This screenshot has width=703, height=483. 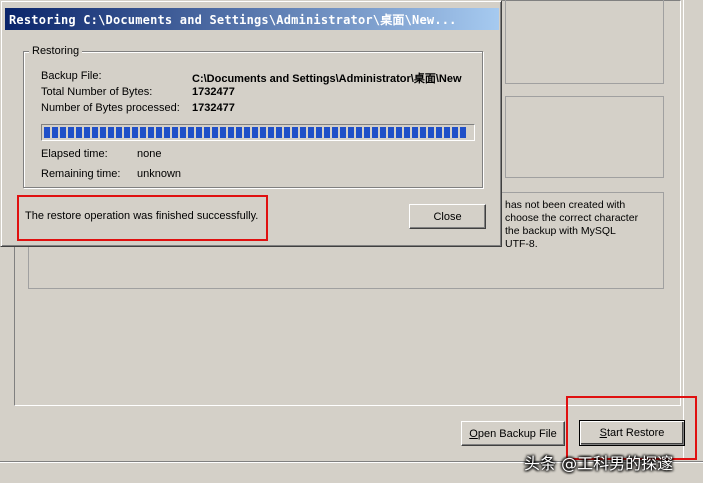 I want to click on restore-progress-bar, so click(x=258, y=132).